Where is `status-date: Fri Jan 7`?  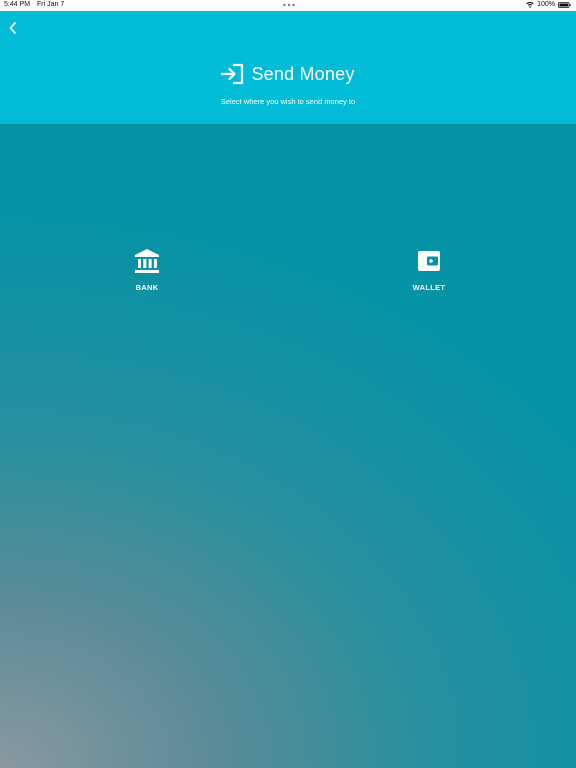 status-date: Fri Jan 7 is located at coordinates (51, 4).